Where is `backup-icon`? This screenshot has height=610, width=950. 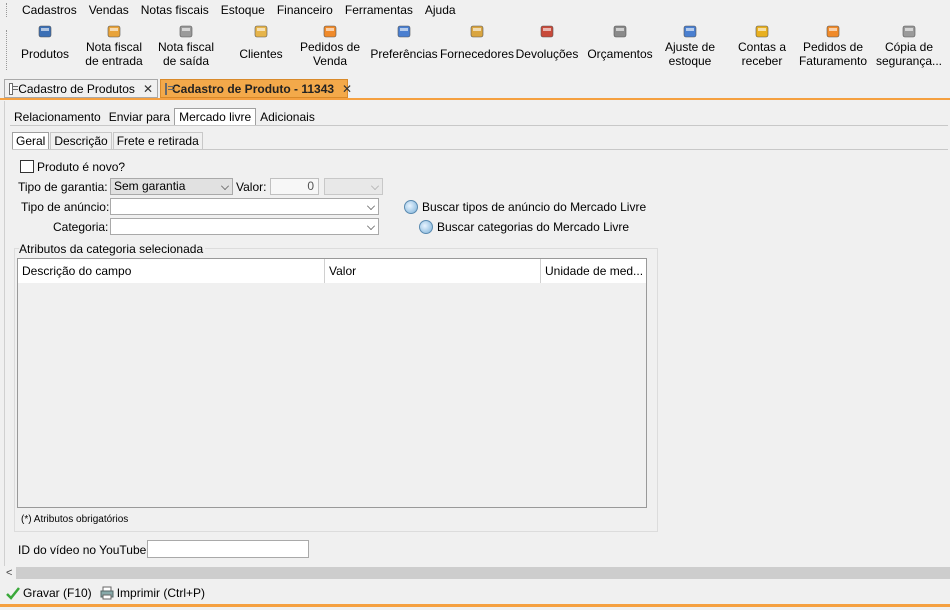 backup-icon is located at coordinates (909, 31).